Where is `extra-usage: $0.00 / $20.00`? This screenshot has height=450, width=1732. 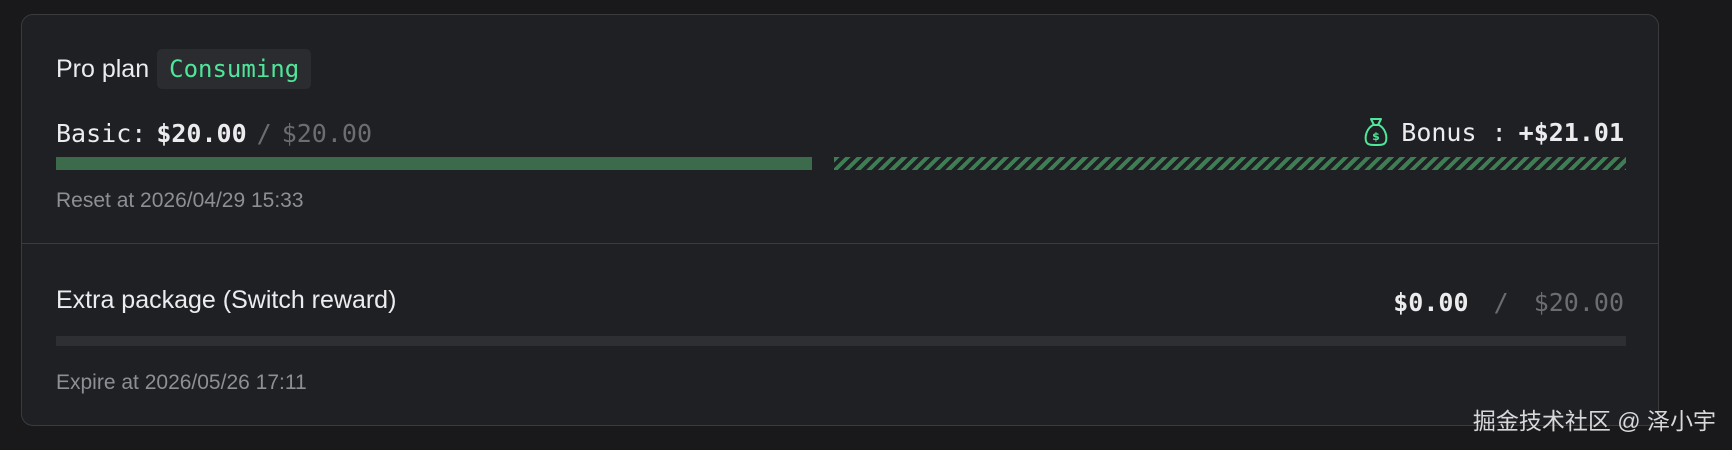 extra-usage: $0.00 / $20.00 is located at coordinates (1508, 302).